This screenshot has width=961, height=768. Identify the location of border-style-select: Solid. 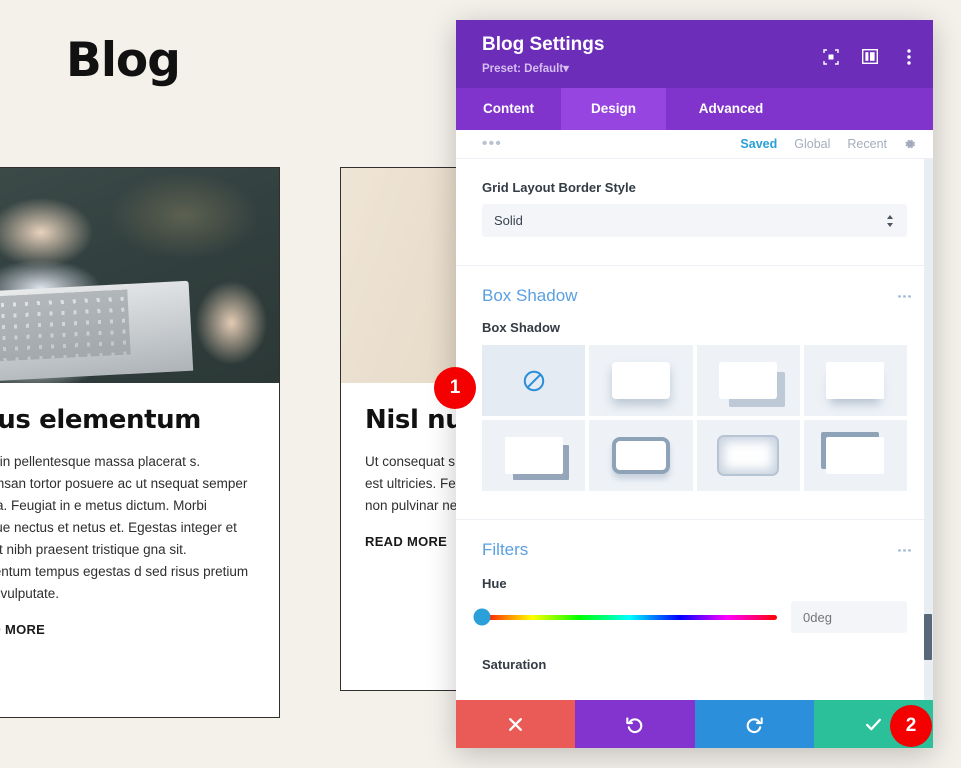
(694, 220).